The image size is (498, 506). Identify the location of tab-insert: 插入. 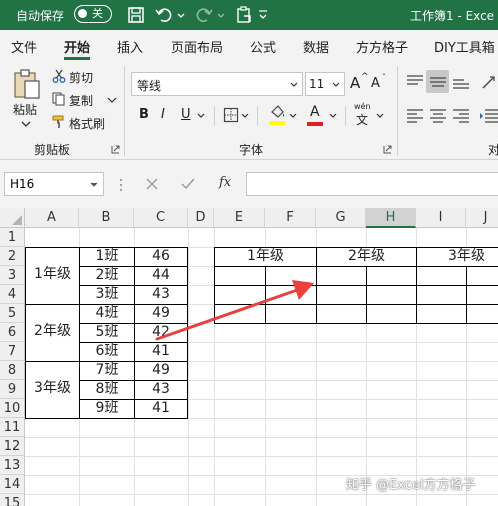
(130, 46).